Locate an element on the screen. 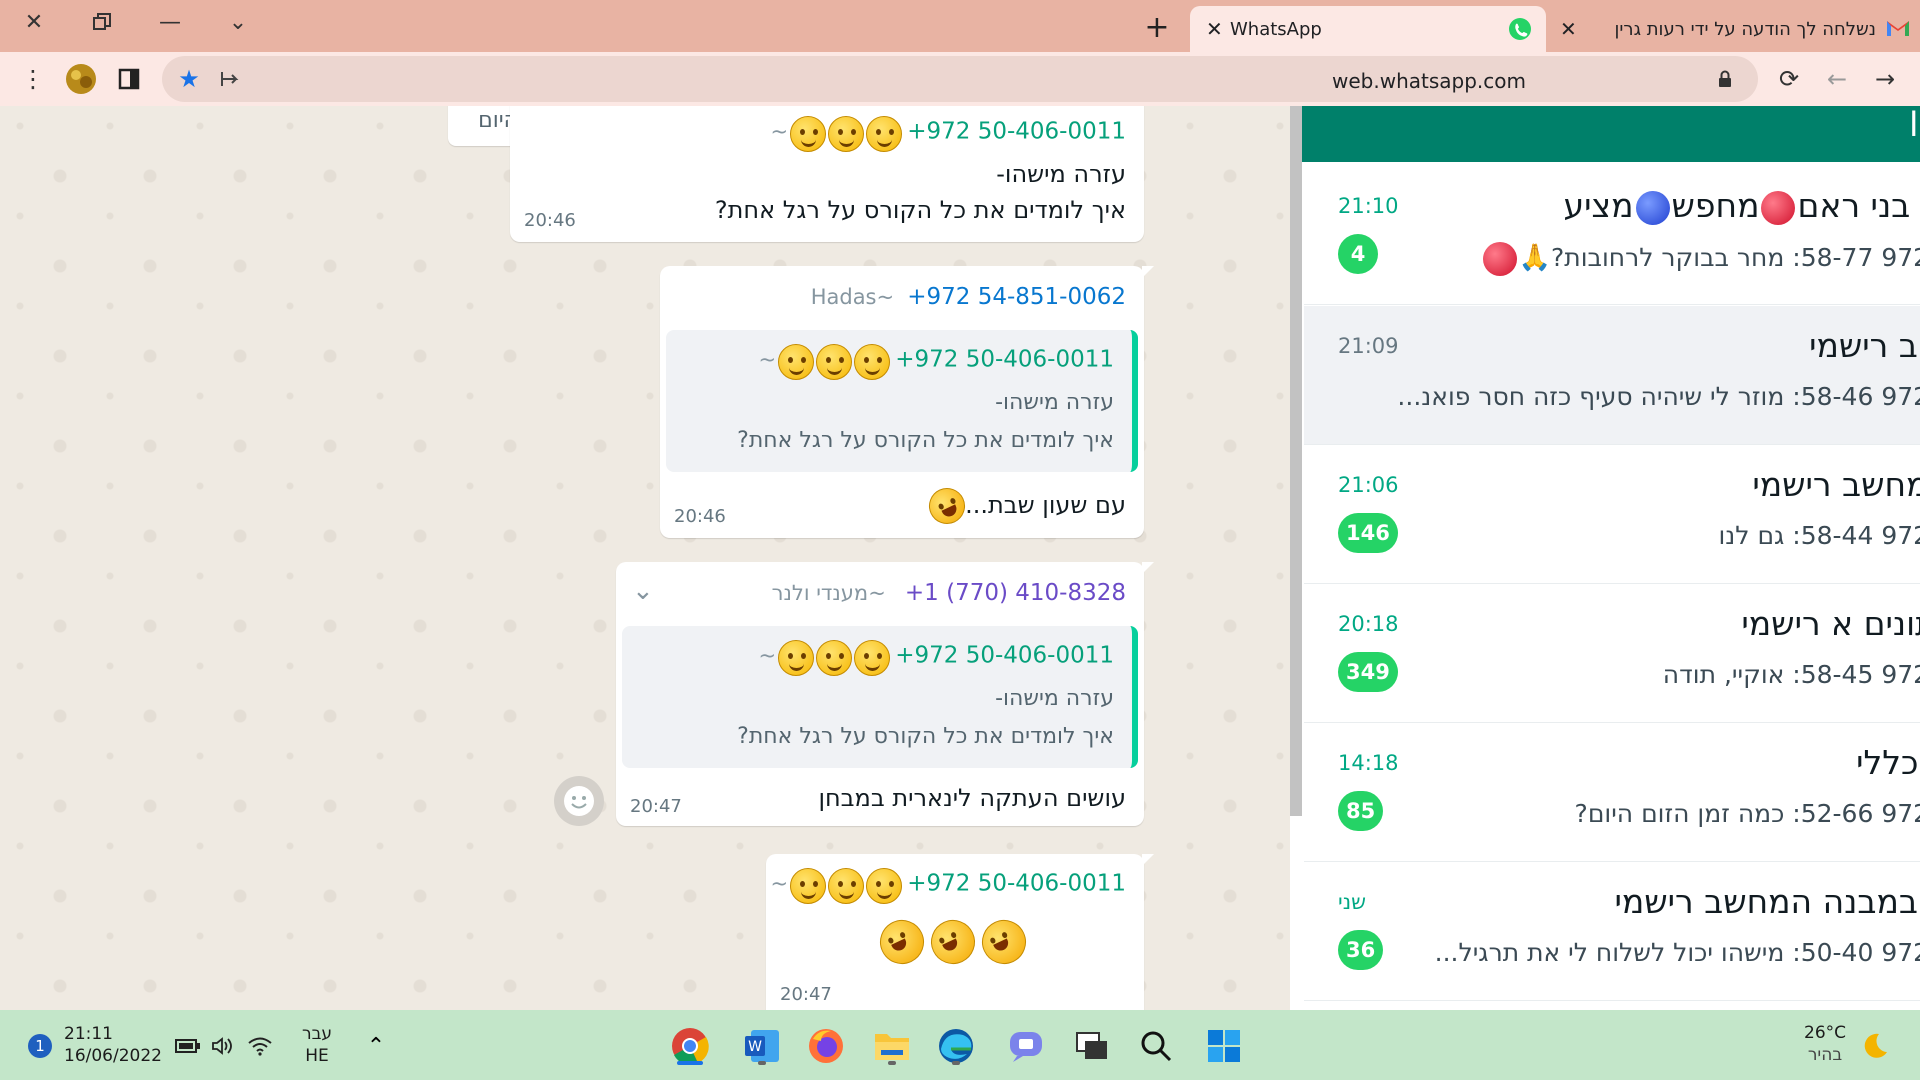 Image resolution: width=1920 pixels, height=1080 pixels. quoted-sender-phone: +972 50-406-0011 is located at coordinates (1004, 359).